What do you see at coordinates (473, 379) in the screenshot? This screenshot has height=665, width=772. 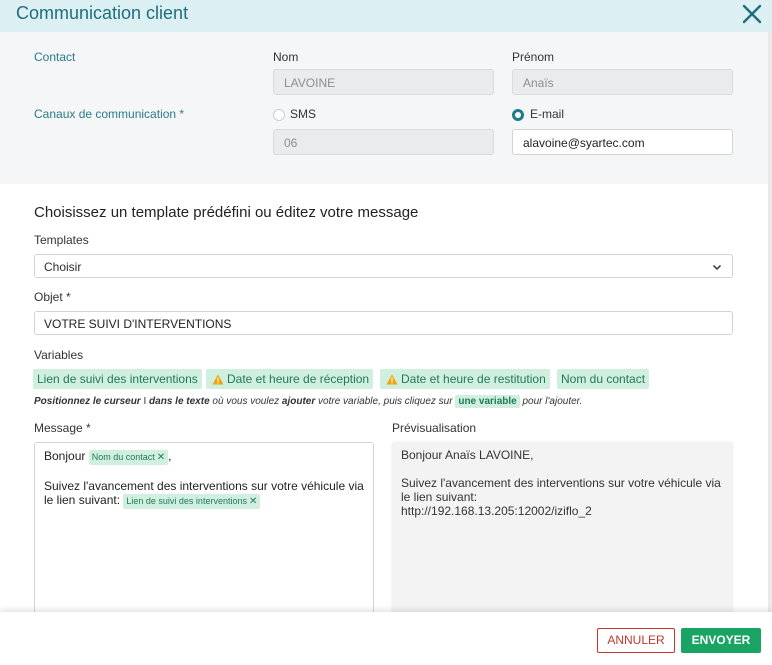 I see `variable-chip-label: Date et heure de restitution` at bounding box center [473, 379].